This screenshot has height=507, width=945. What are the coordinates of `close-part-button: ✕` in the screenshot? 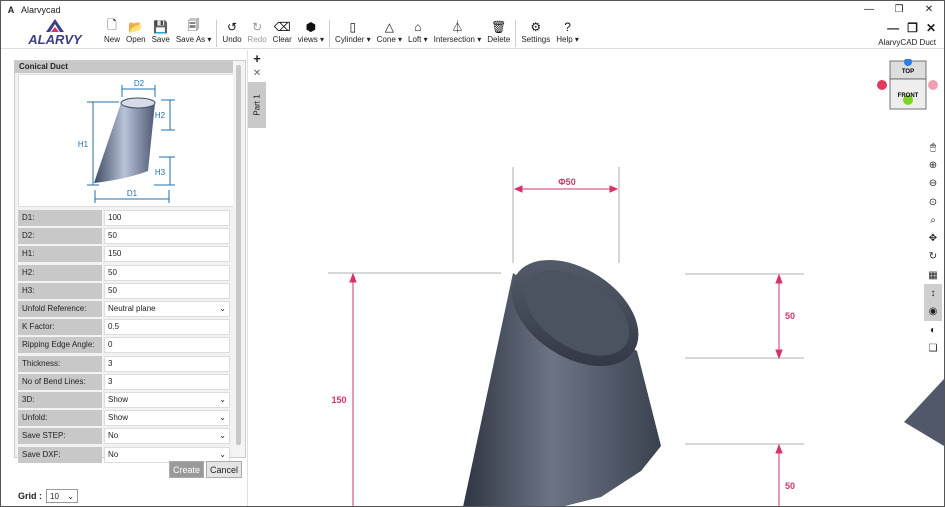 It's located at (257, 73).